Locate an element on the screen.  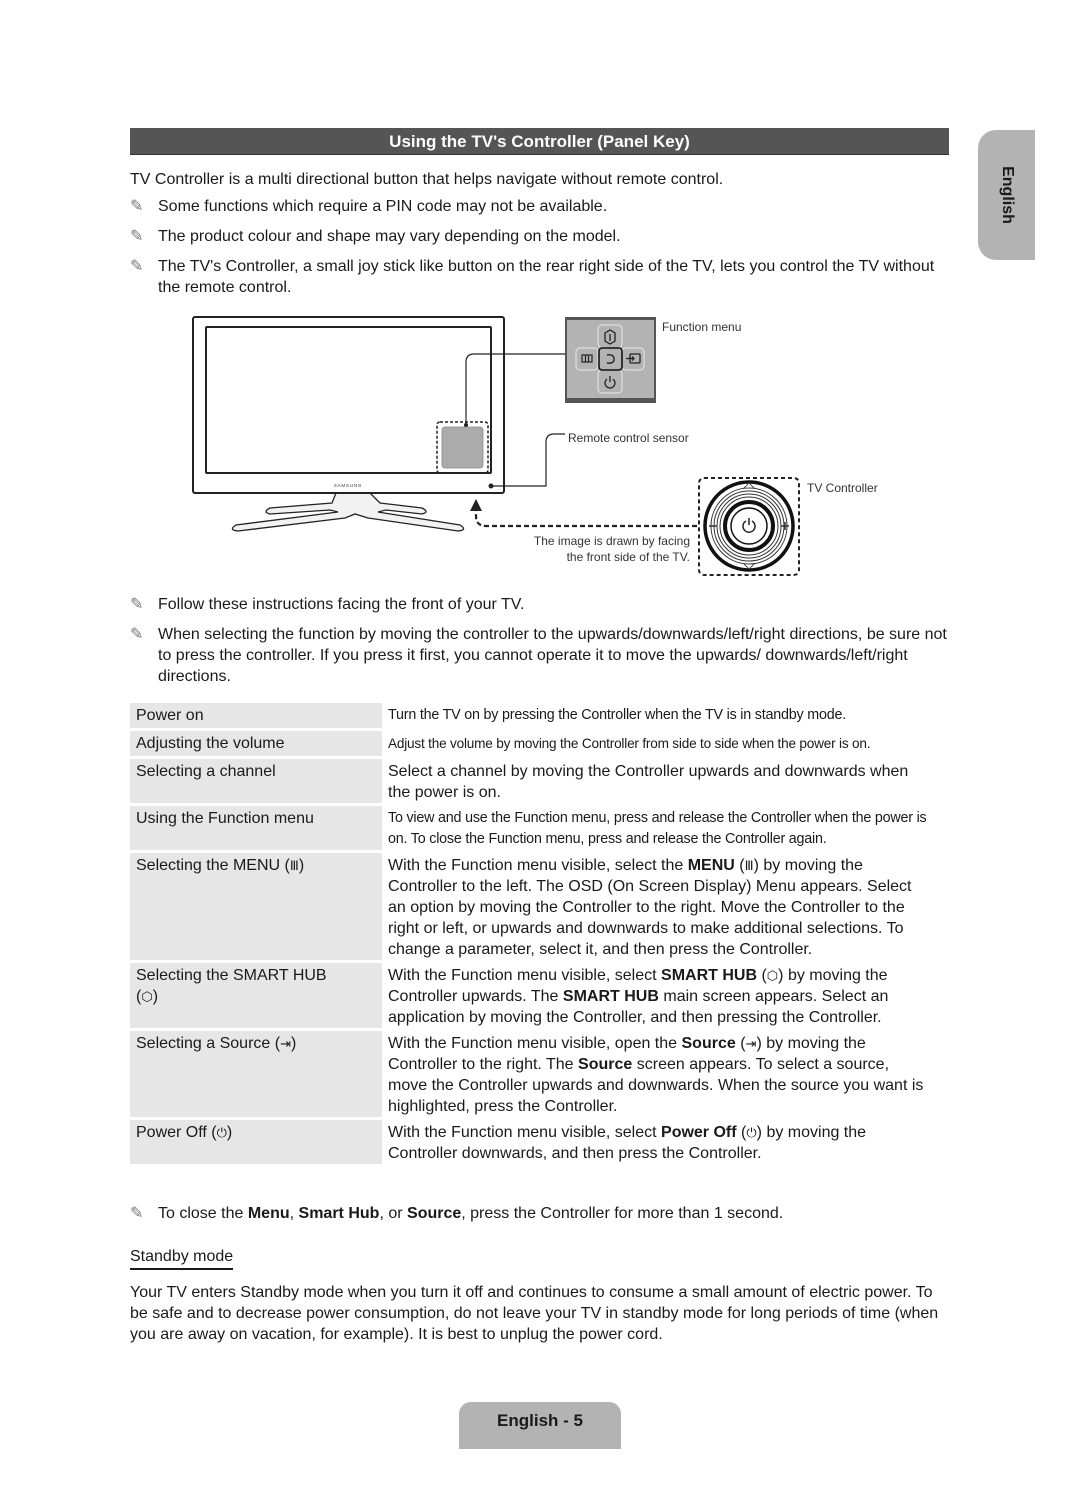
row-label: Power Off (⏻) is located at coordinates (256, 1142).